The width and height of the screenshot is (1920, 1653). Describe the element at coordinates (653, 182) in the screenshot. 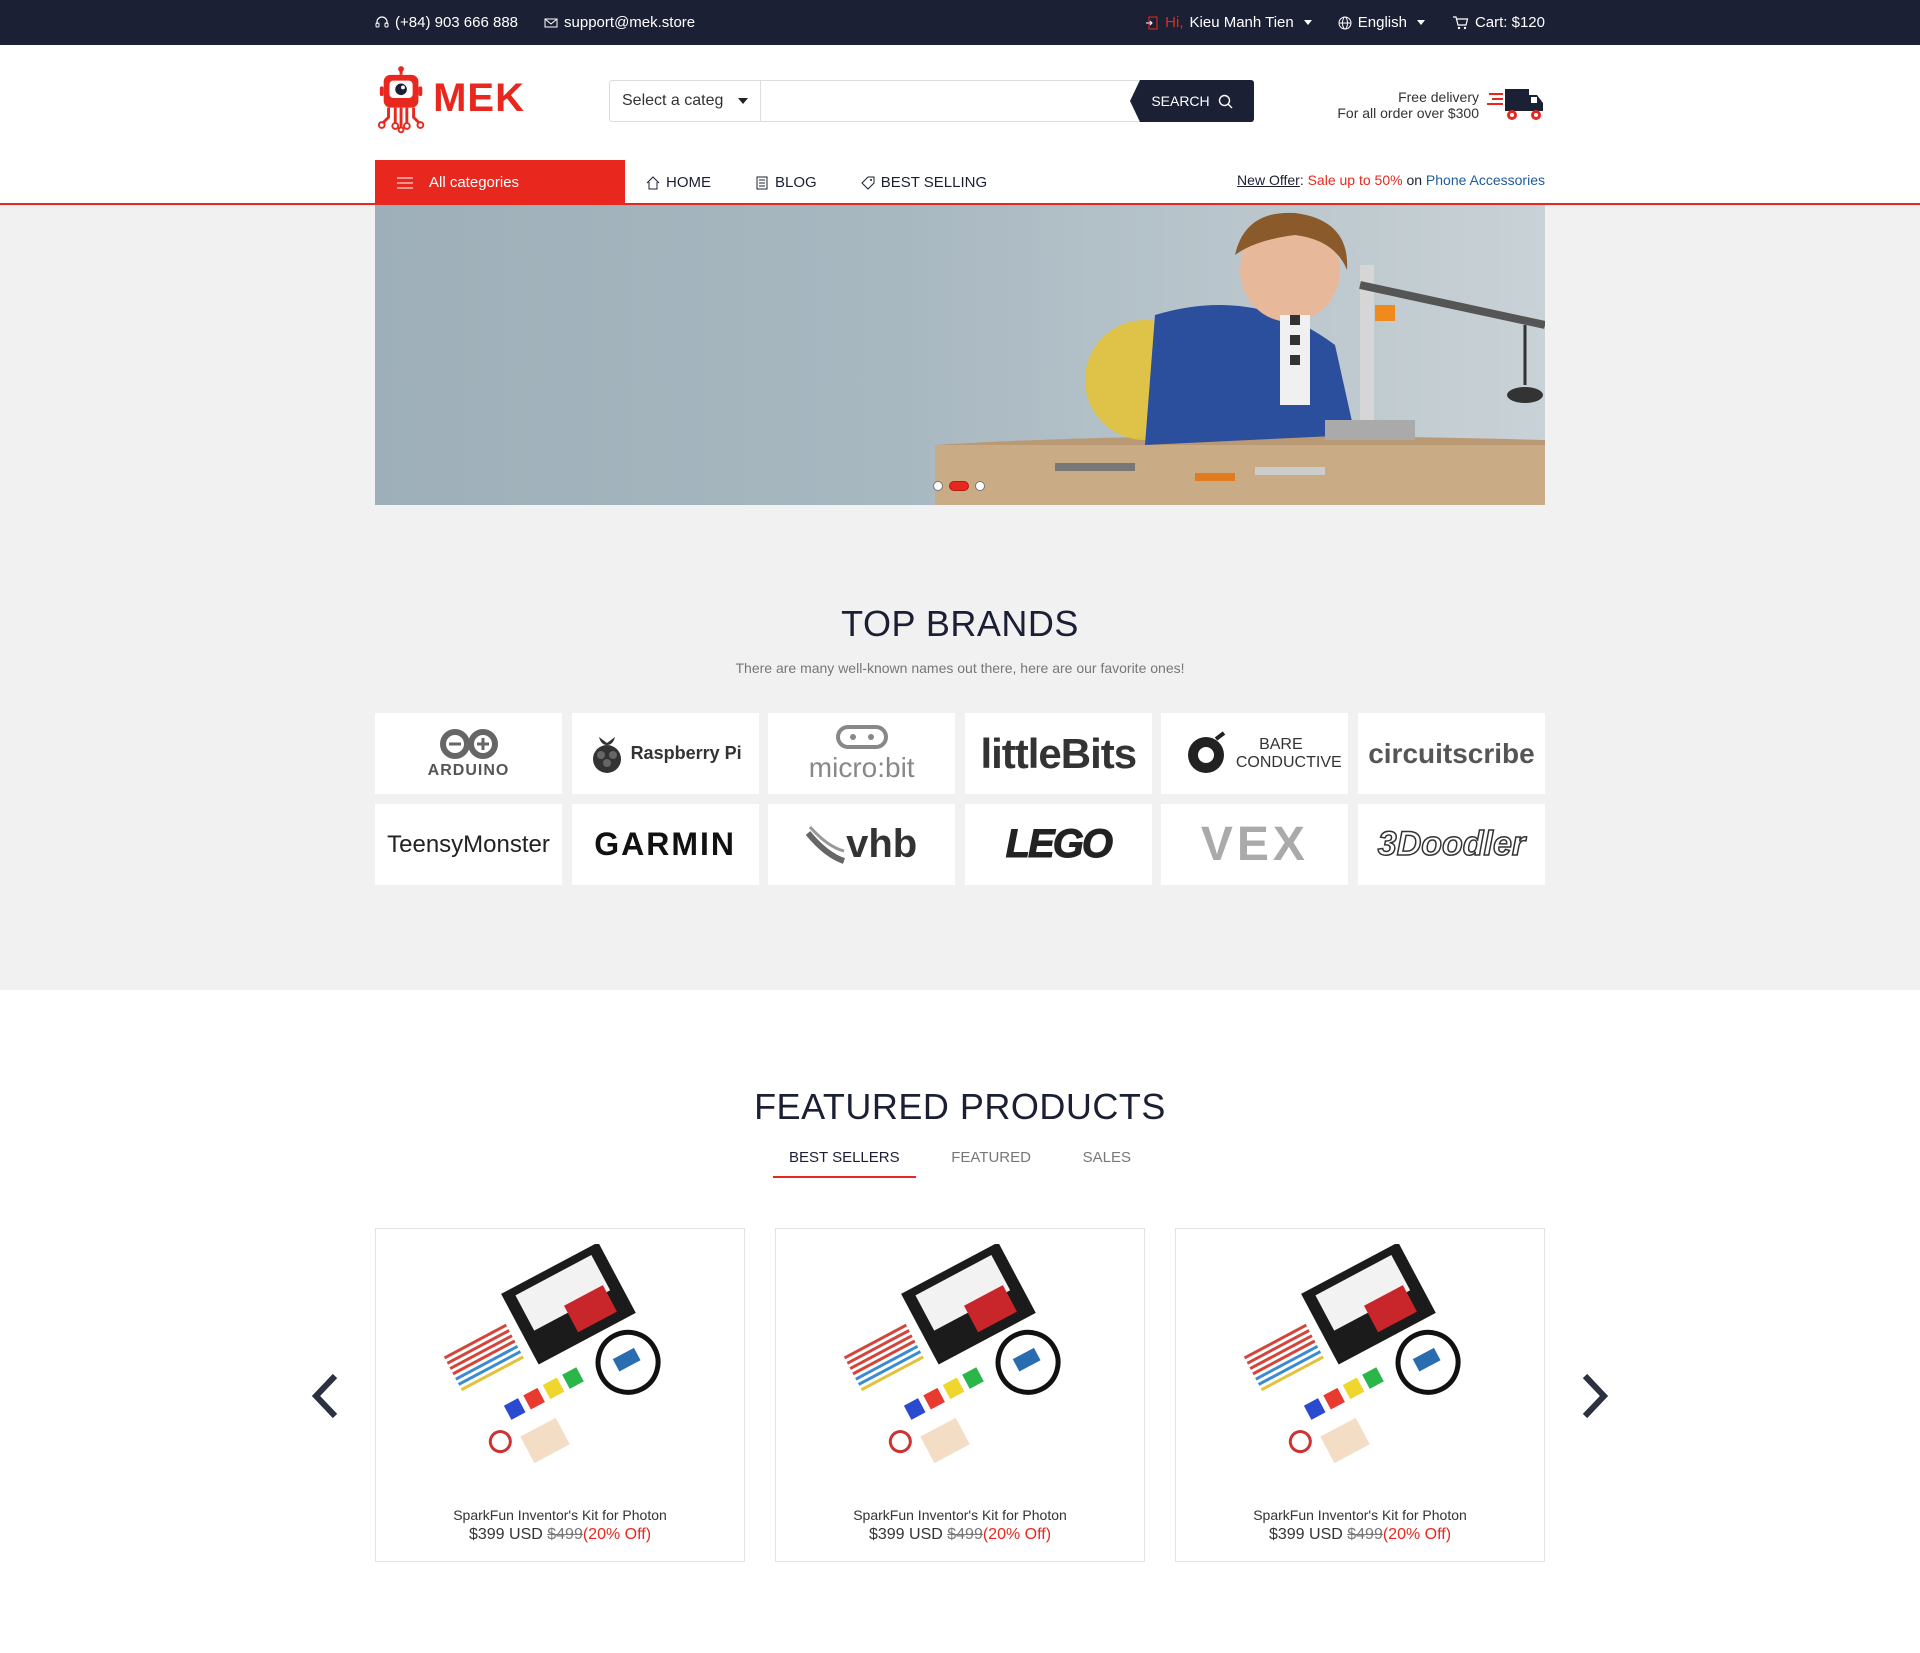

I see `home-icon` at that location.